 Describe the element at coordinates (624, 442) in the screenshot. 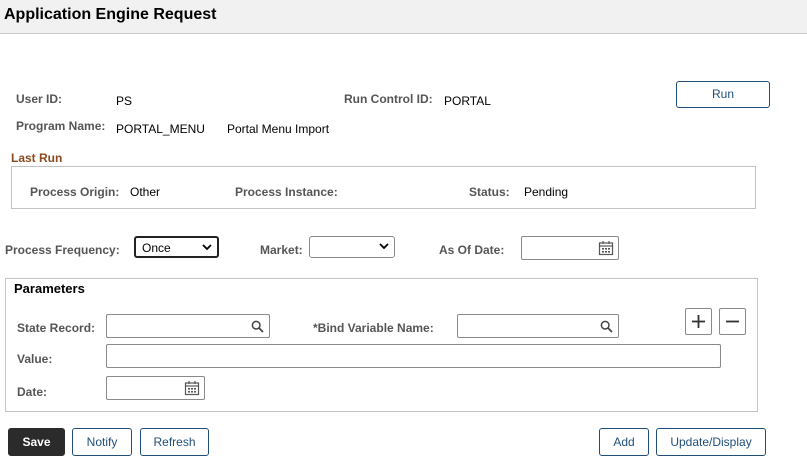

I see `add-button: Add` at that location.